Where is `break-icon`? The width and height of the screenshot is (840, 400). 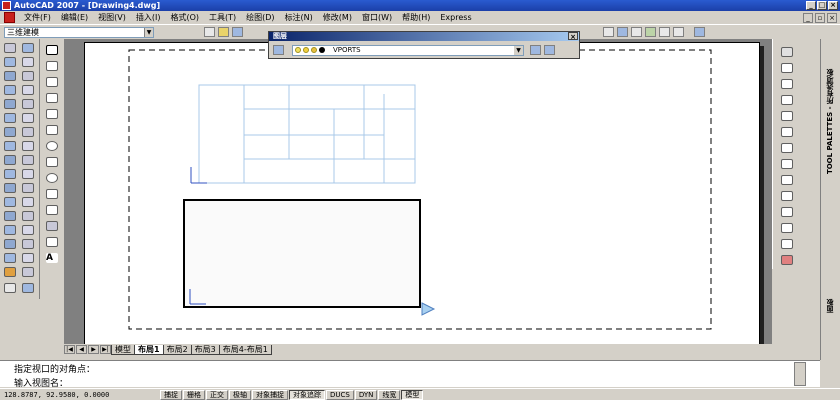 break-icon is located at coordinates (787, 228).